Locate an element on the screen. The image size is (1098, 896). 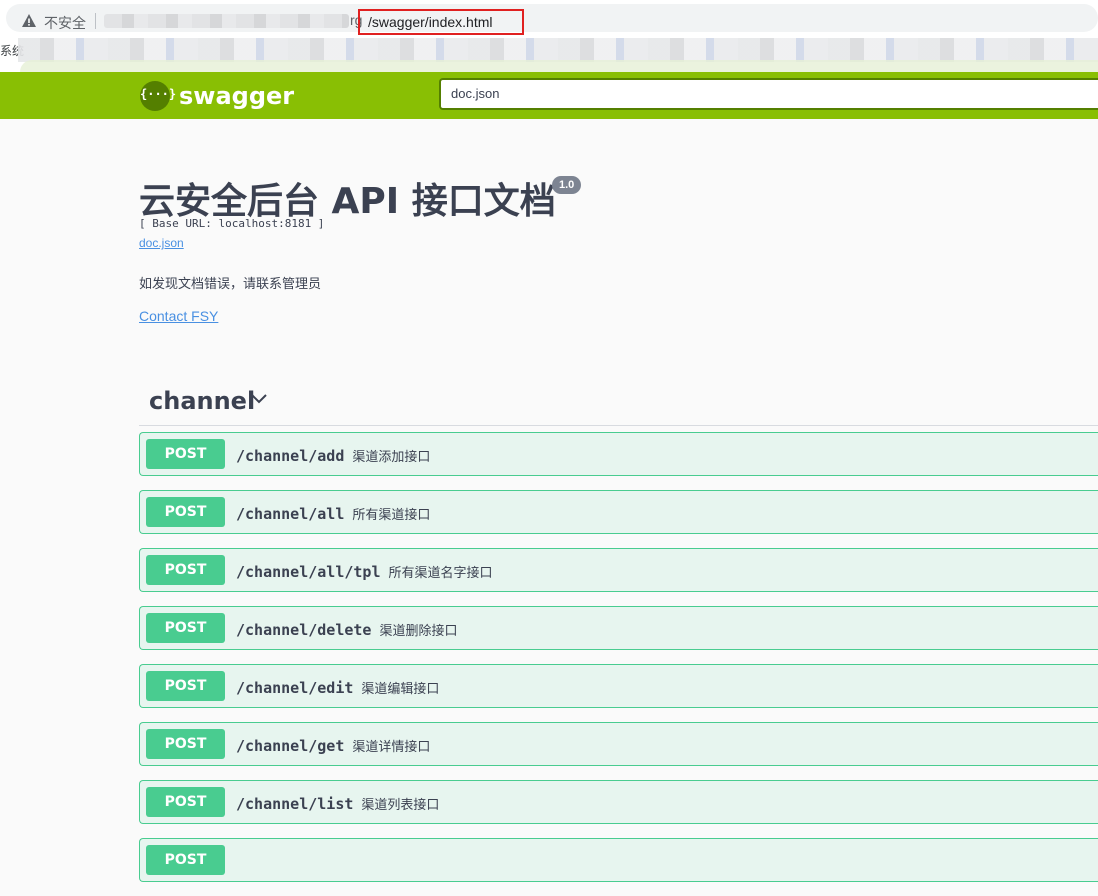
operation-row: POST /channel/all/tpl 所有渠道名字接口 is located at coordinates (618, 570).